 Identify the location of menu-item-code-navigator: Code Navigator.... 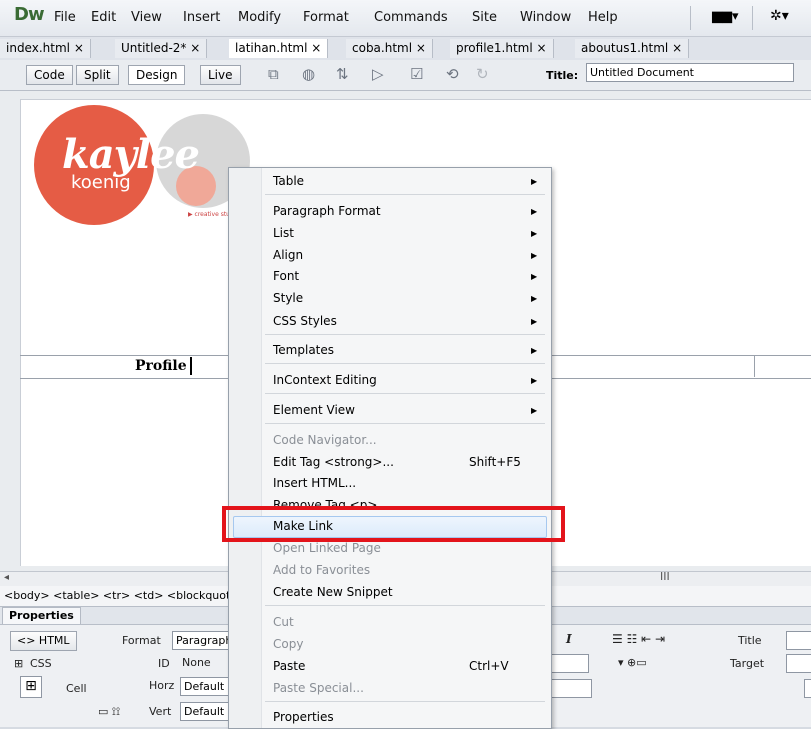
(325, 440).